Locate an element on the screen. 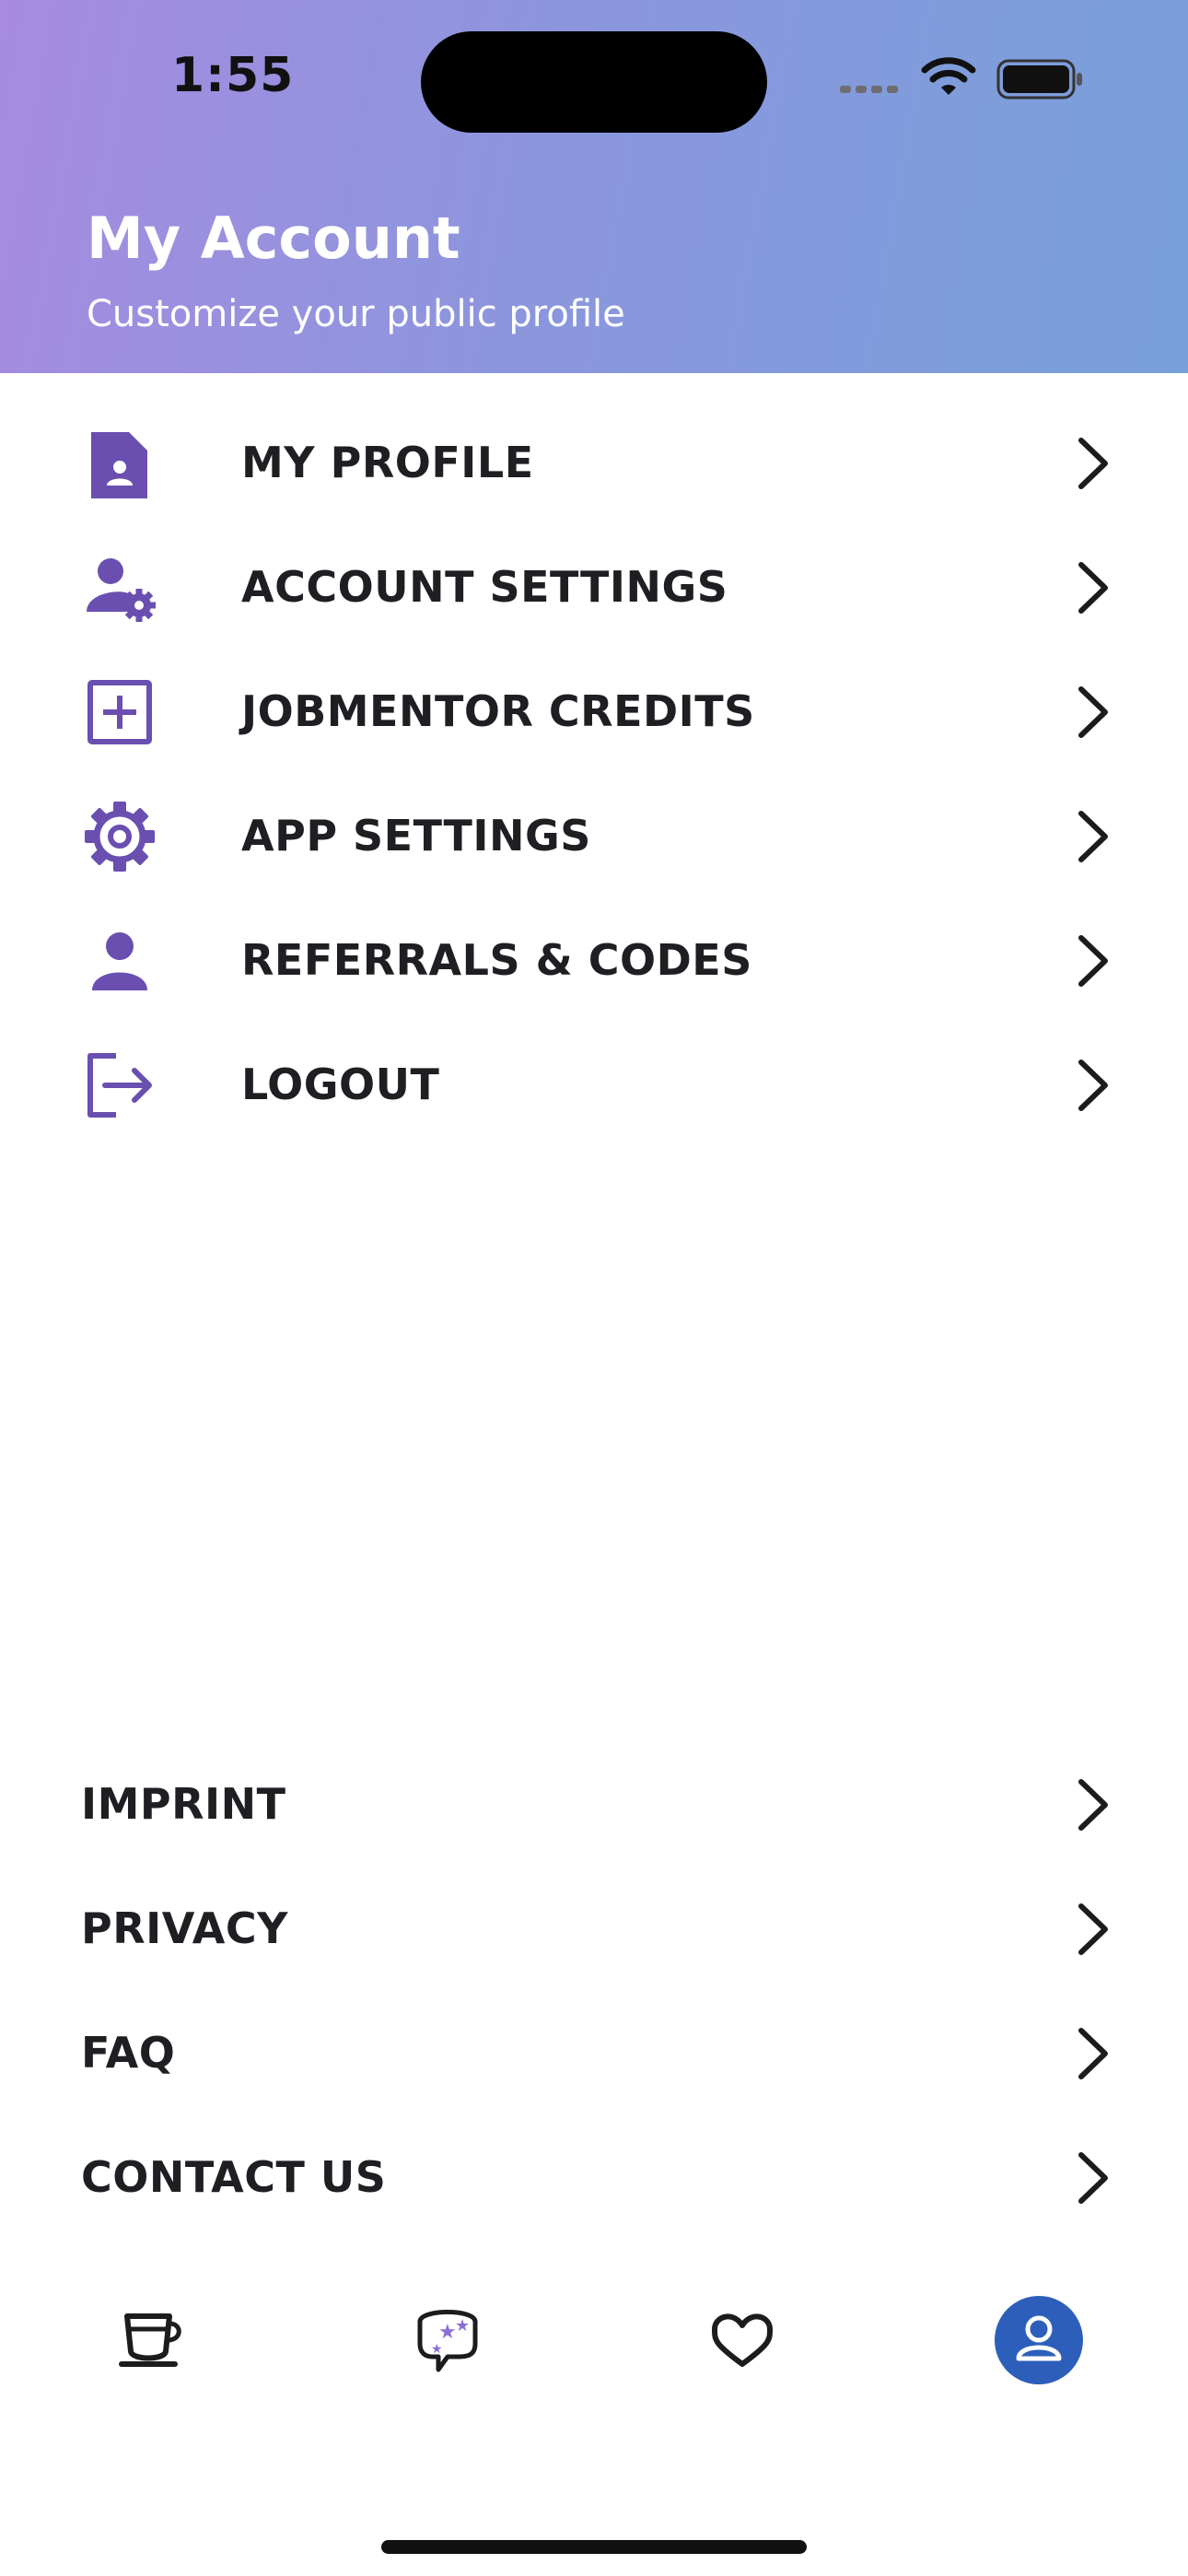 This screenshot has height=2576, width=1188. footer-item-imprint: IMPRINT is located at coordinates (594, 1804).